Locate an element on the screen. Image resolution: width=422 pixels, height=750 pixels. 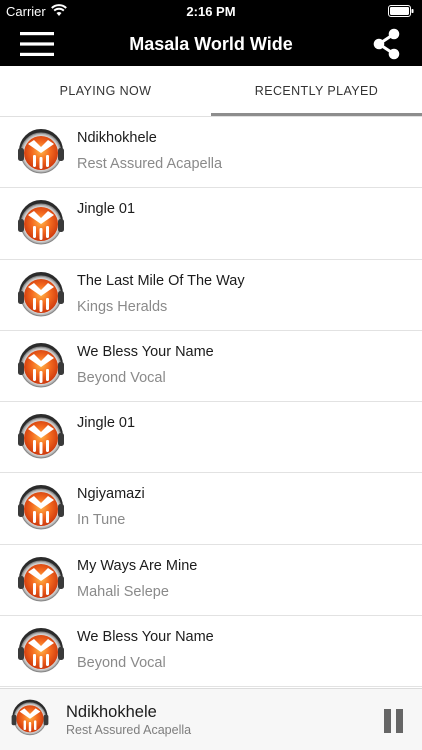
list-item: My Ways Are Mine Mahali Selepe is located at coordinates (211, 581).